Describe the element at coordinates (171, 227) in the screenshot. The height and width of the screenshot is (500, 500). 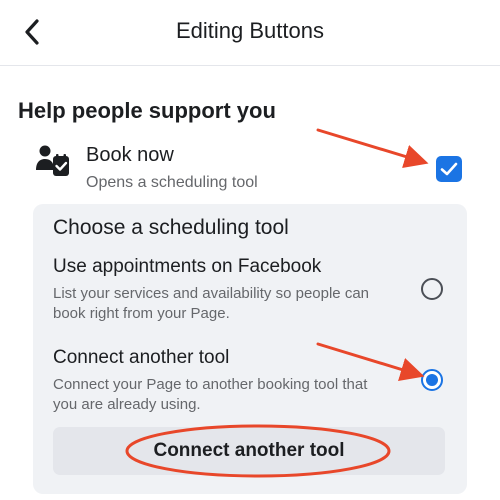
I see `panel-title: Choose a scheduling tool` at that location.